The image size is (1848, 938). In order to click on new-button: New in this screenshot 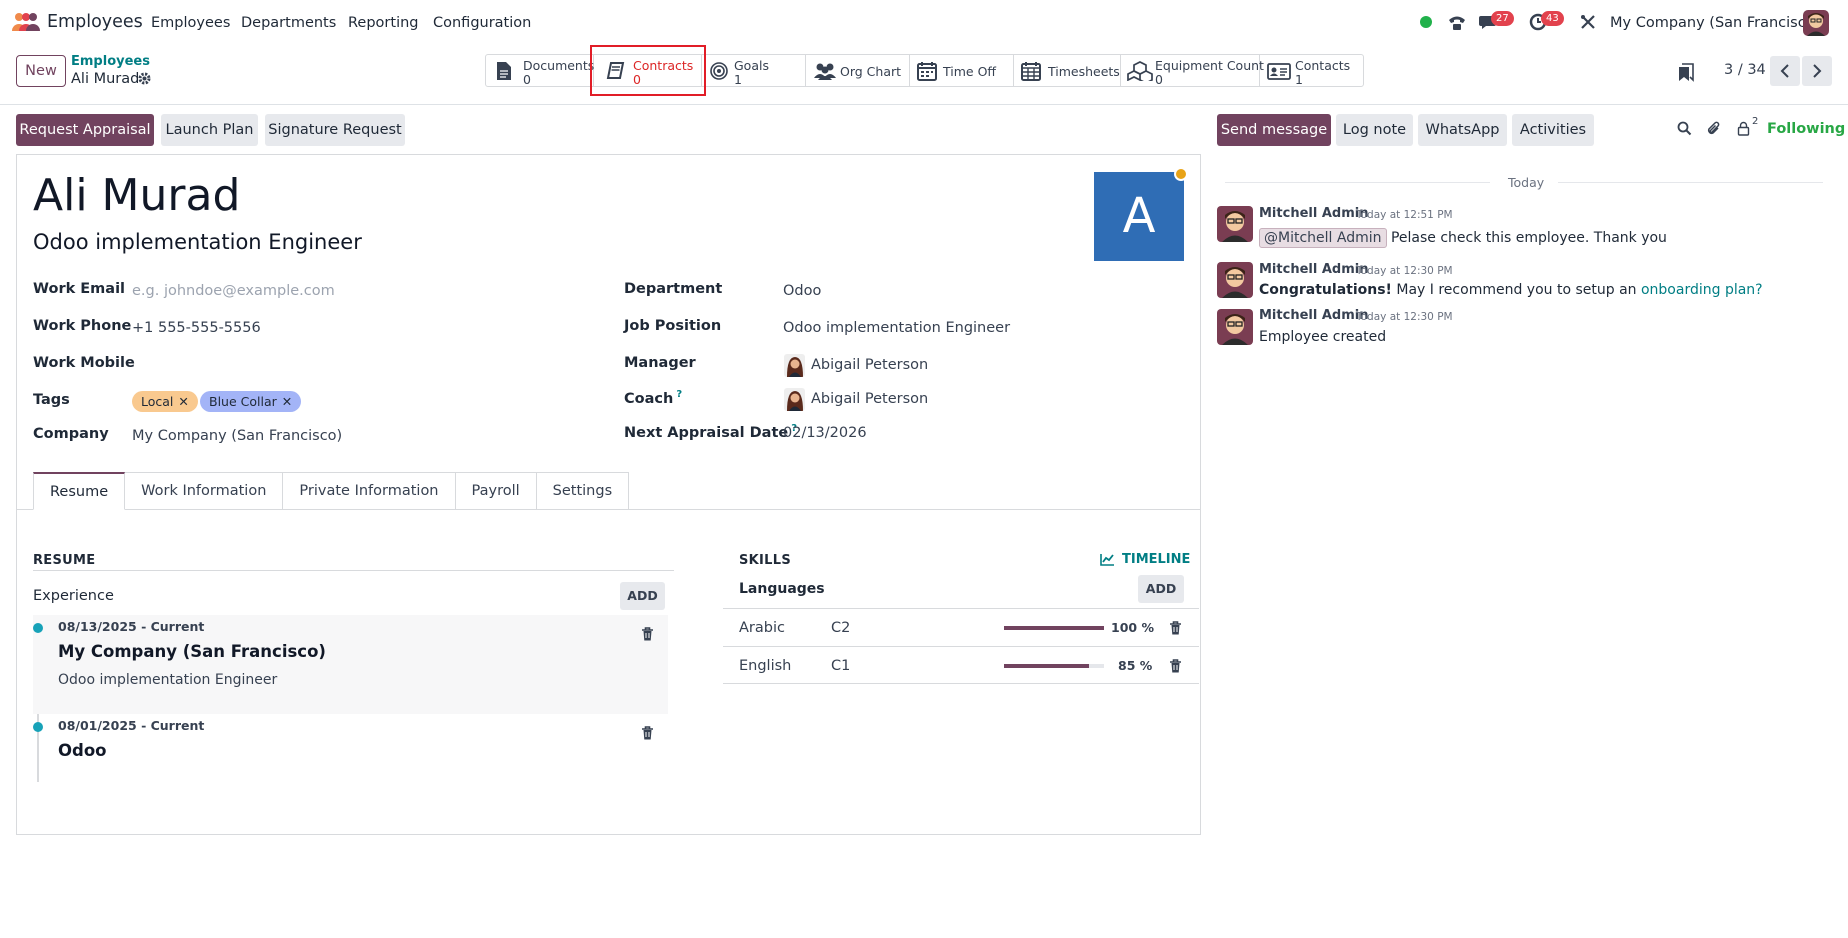, I will do `click(41, 71)`.